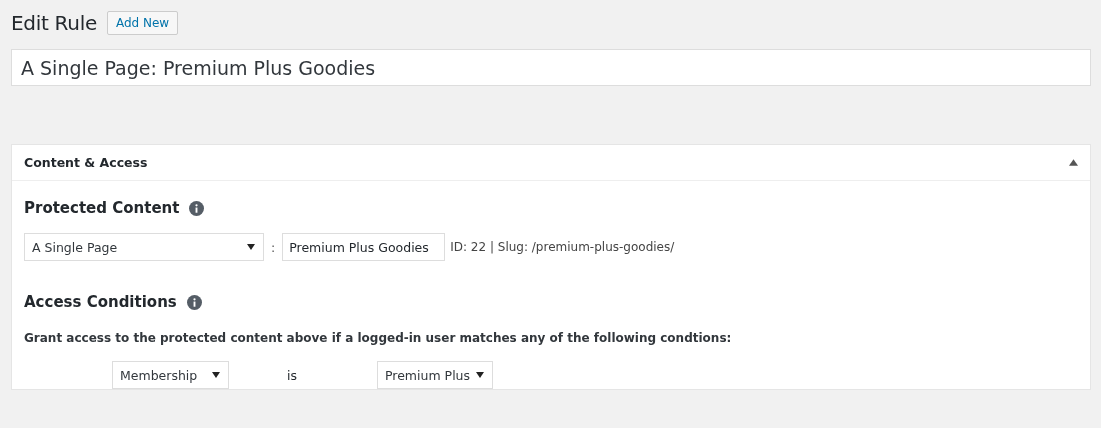 This screenshot has width=1101, height=428. What do you see at coordinates (100, 302) in the screenshot?
I see `section-heading: Access Conditions` at bounding box center [100, 302].